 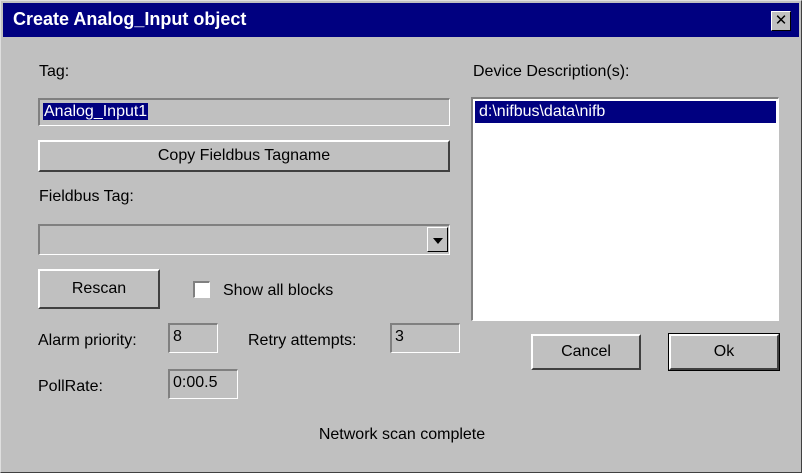 I want to click on alarm-priority-label: Alarm priority:, so click(x=87, y=340).